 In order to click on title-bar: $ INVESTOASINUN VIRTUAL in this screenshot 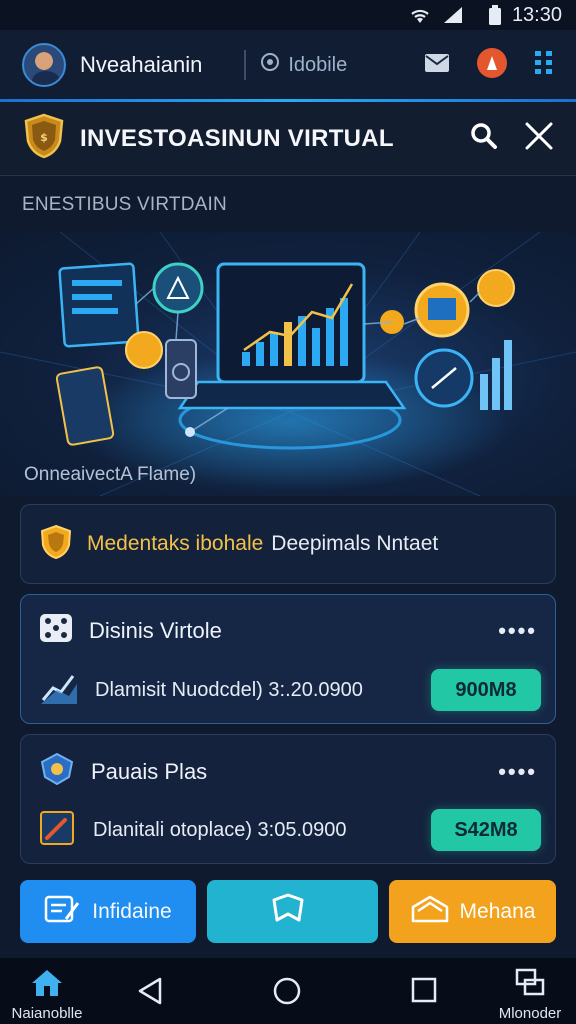, I will do `click(288, 139)`.